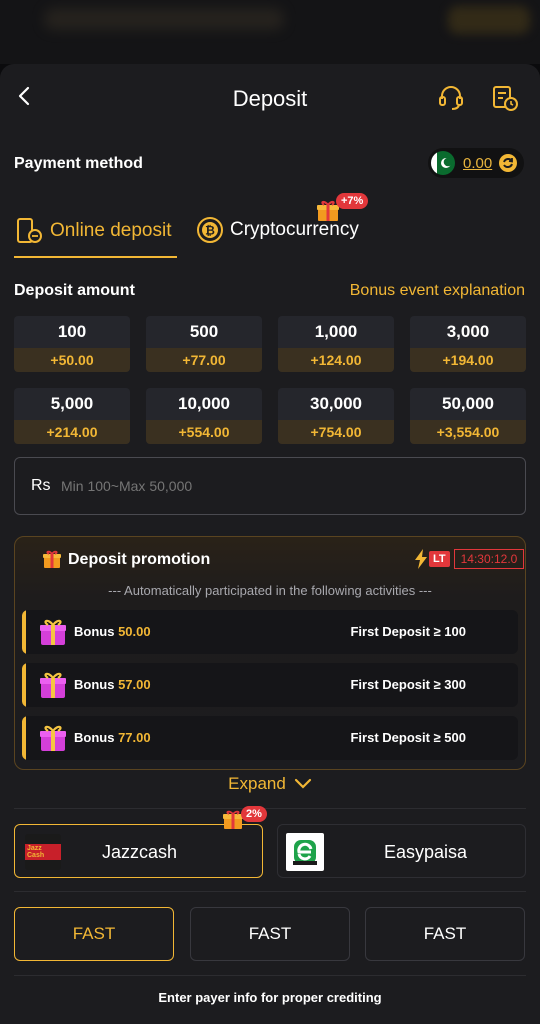 This screenshot has height=1024, width=540. I want to click on deposit-amount-field: Rs, so click(270, 486).